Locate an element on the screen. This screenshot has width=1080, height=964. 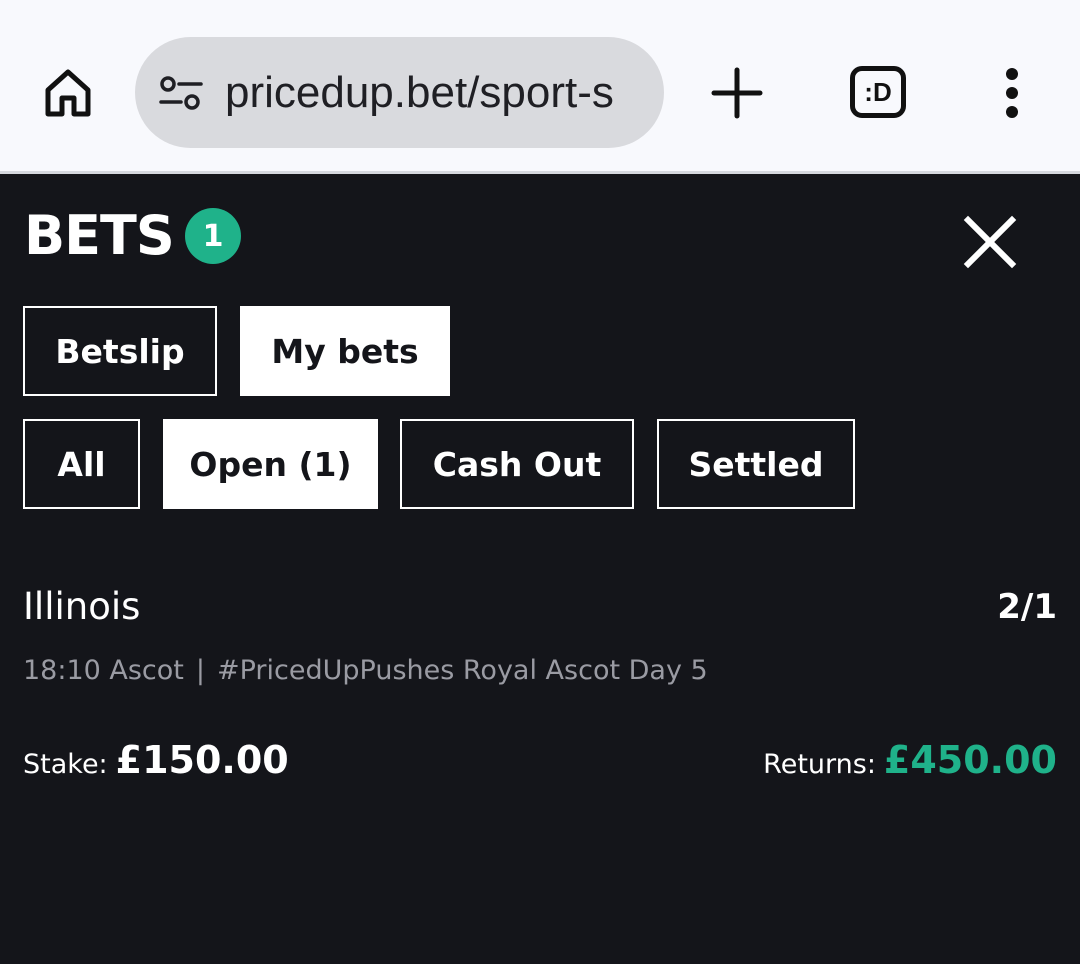
bets-count-badge: 1 is located at coordinates (213, 236).